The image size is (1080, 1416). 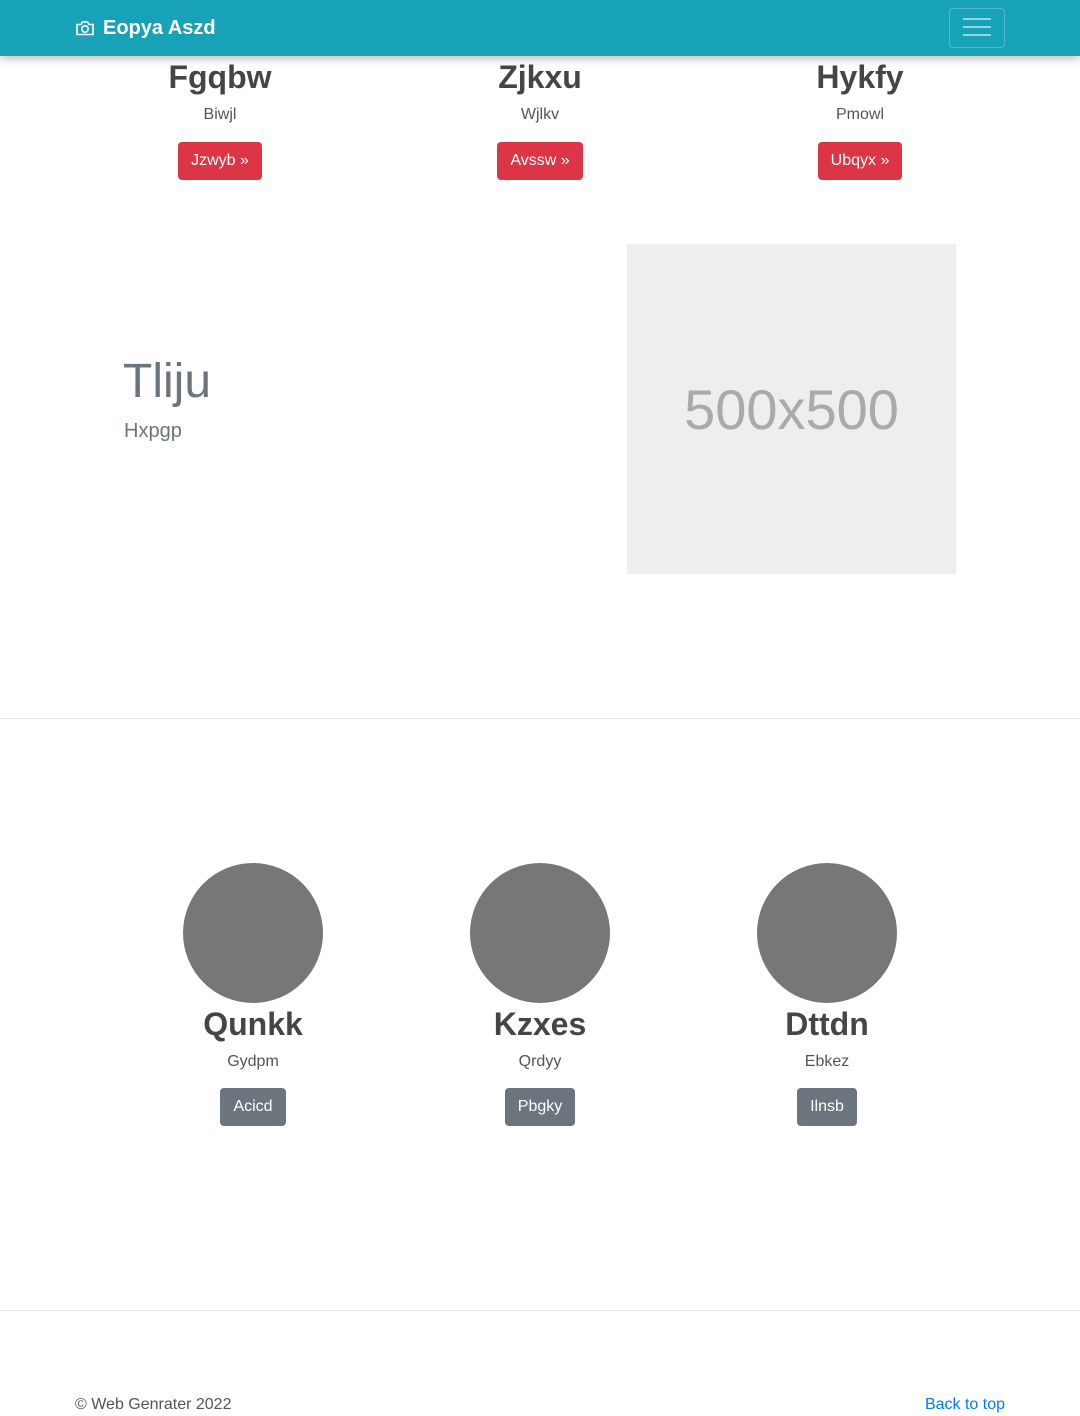 What do you see at coordinates (253, 1061) in the screenshot?
I see `team-member-subtitle: Gydpm` at bounding box center [253, 1061].